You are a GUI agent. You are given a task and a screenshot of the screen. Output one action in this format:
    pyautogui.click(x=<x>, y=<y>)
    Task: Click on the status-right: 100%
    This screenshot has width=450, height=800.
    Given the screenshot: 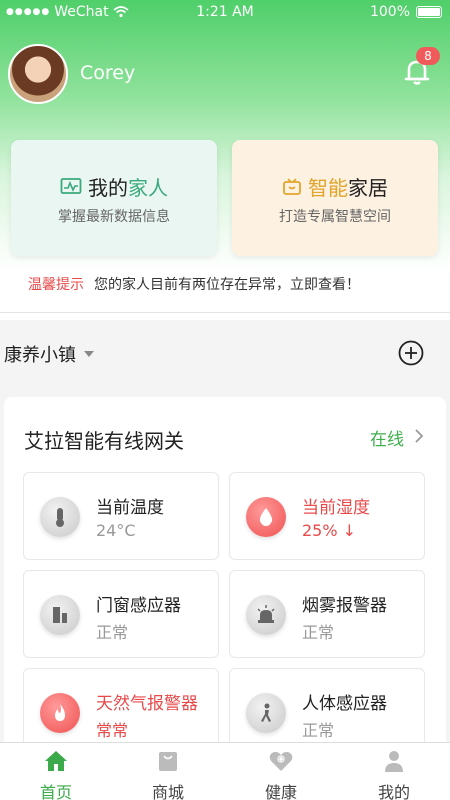 What is the action you would take?
    pyautogui.click(x=406, y=12)
    